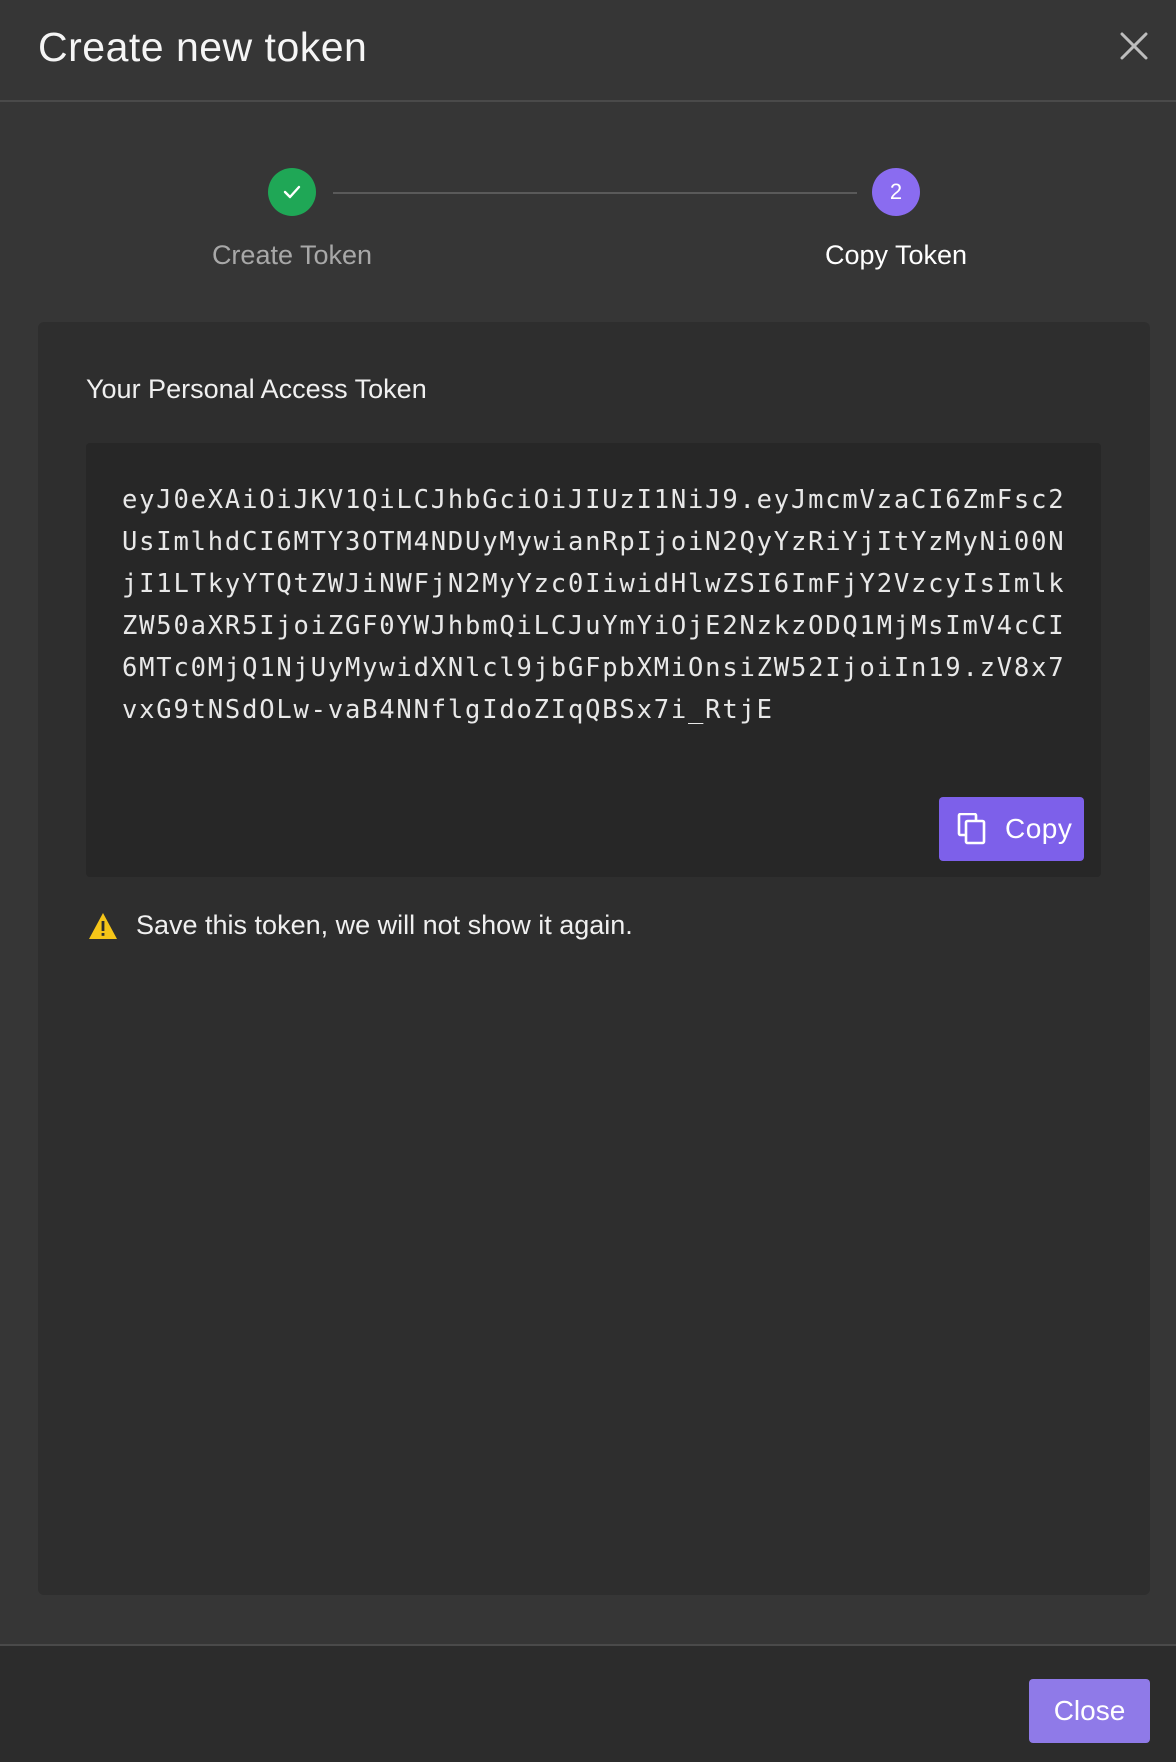 The width and height of the screenshot is (1176, 1762). What do you see at coordinates (971, 829) in the screenshot?
I see `copy-icon` at bounding box center [971, 829].